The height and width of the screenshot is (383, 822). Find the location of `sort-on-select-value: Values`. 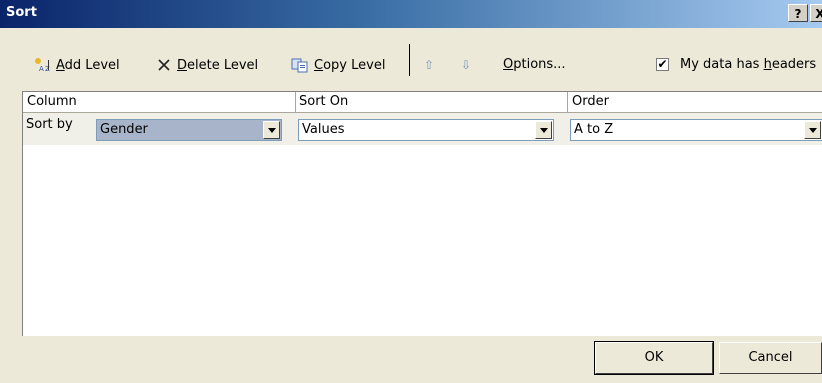

sort-on-select-value: Values is located at coordinates (323, 129).